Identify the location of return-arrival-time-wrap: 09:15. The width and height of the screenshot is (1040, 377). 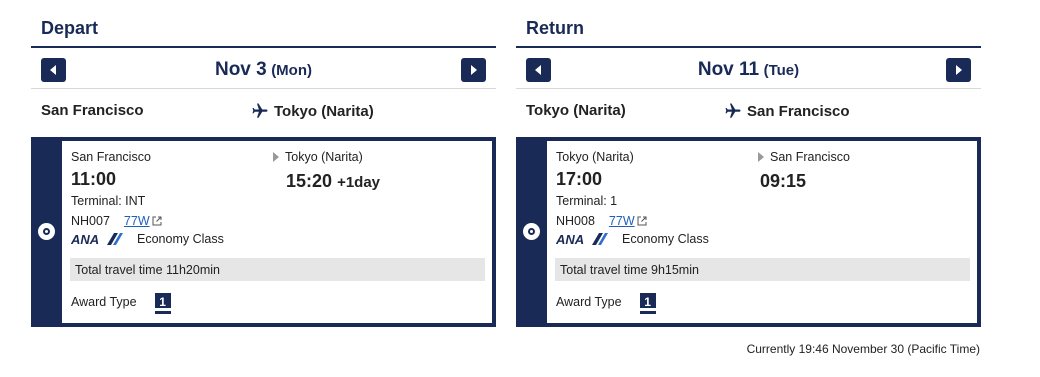
(783, 181).